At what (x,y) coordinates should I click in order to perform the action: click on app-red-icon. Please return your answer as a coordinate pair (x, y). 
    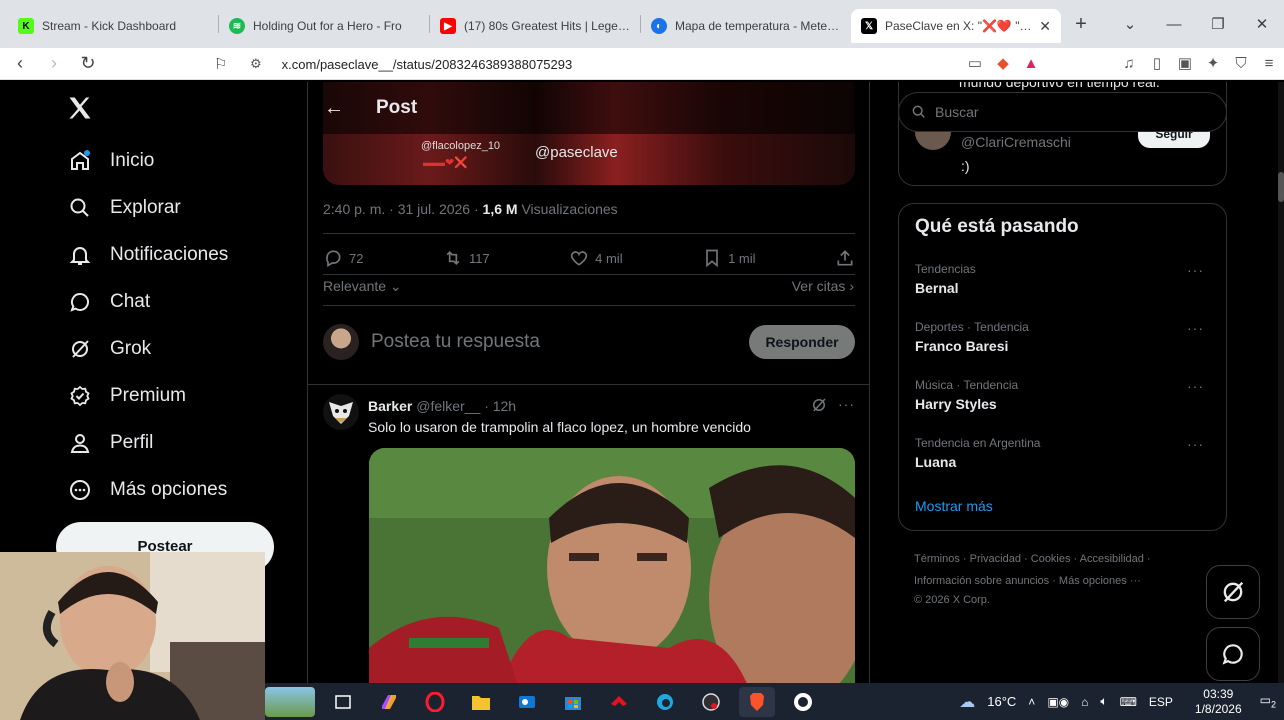
    Looking at the image, I should click on (619, 702).